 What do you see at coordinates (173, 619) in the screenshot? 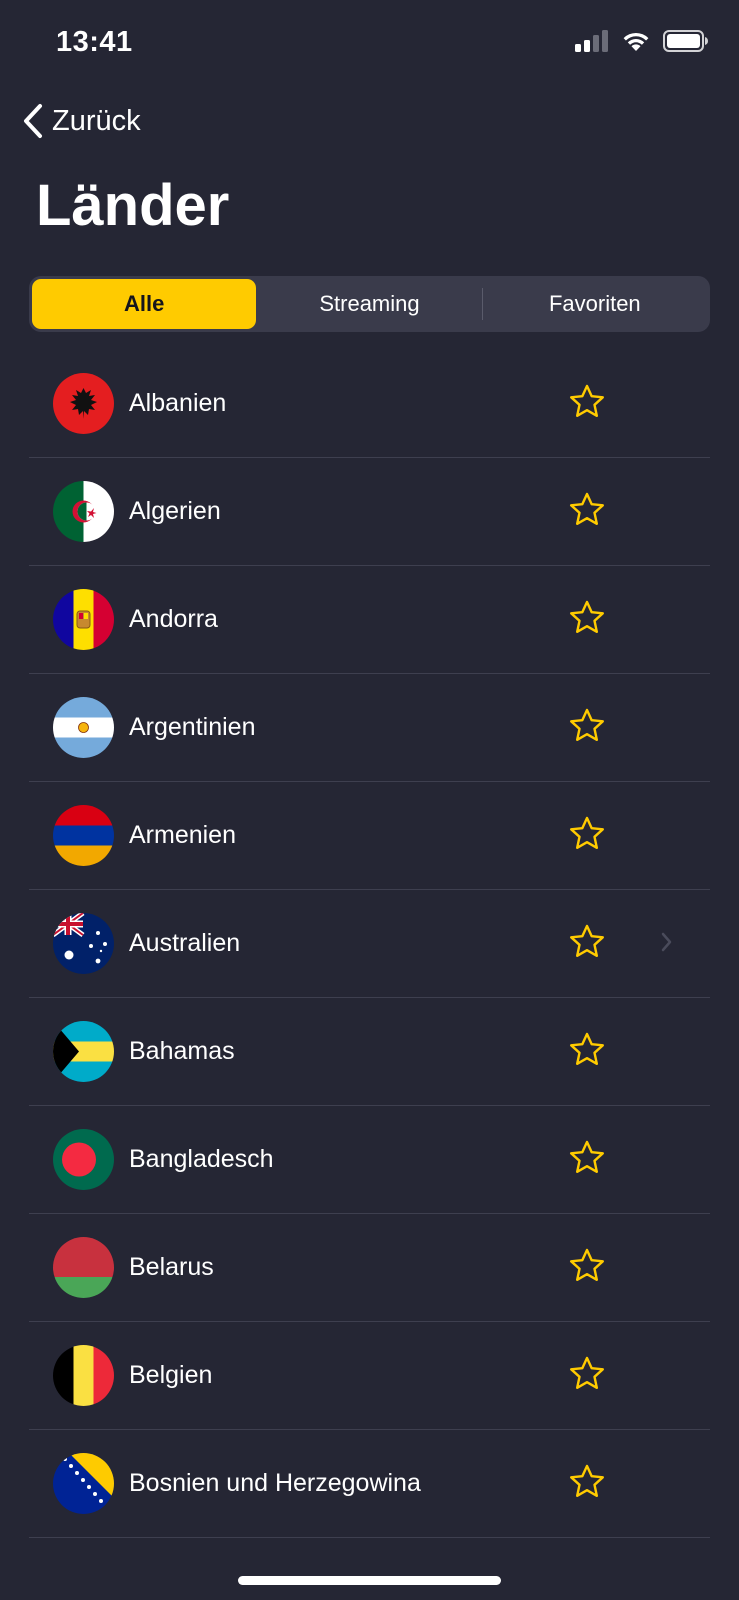
I see `country-name: Andorra` at bounding box center [173, 619].